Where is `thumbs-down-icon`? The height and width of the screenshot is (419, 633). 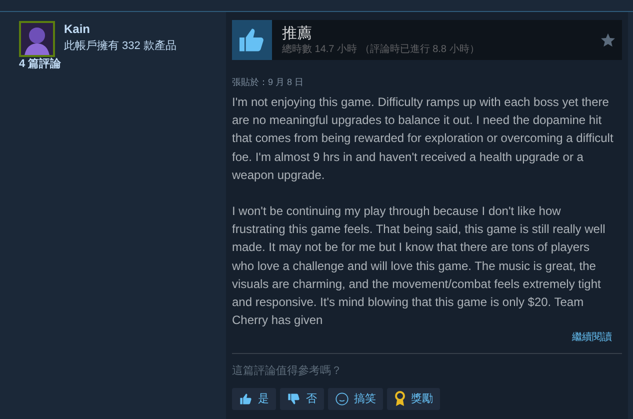
thumbs-down-icon is located at coordinates (294, 399).